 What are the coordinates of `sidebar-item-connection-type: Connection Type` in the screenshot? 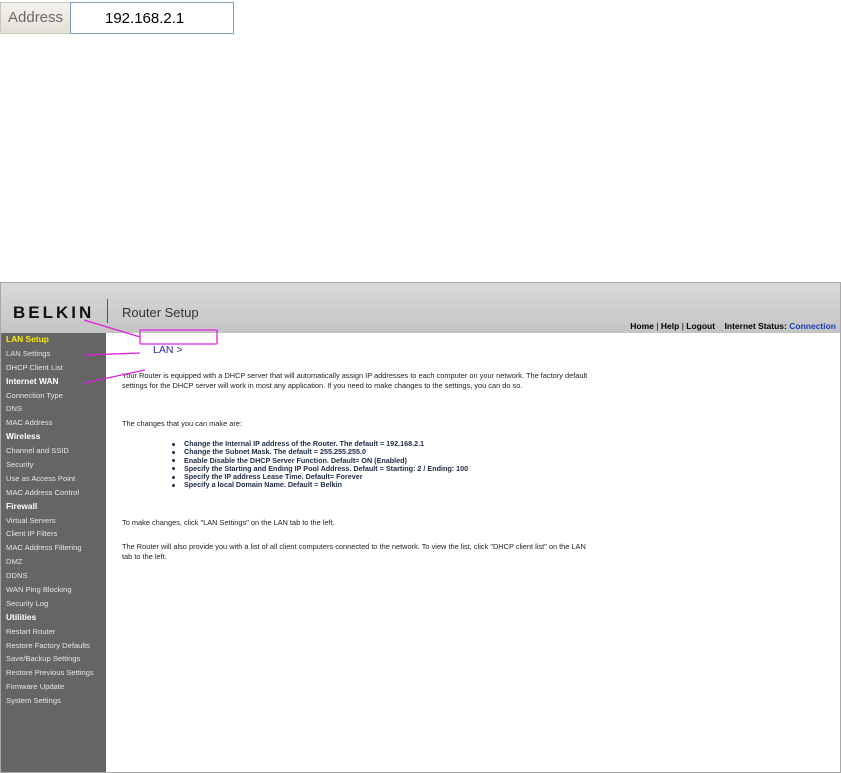 It's located at (53, 396).